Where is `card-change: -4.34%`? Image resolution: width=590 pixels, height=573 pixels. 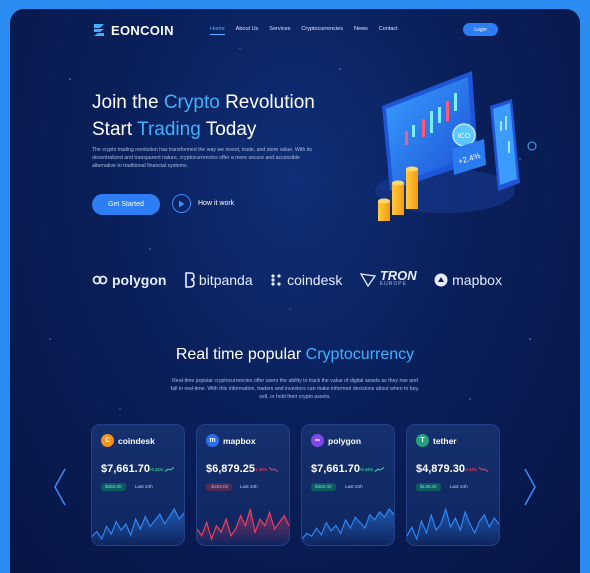
card-change: -4.34% is located at coordinates (476, 469).